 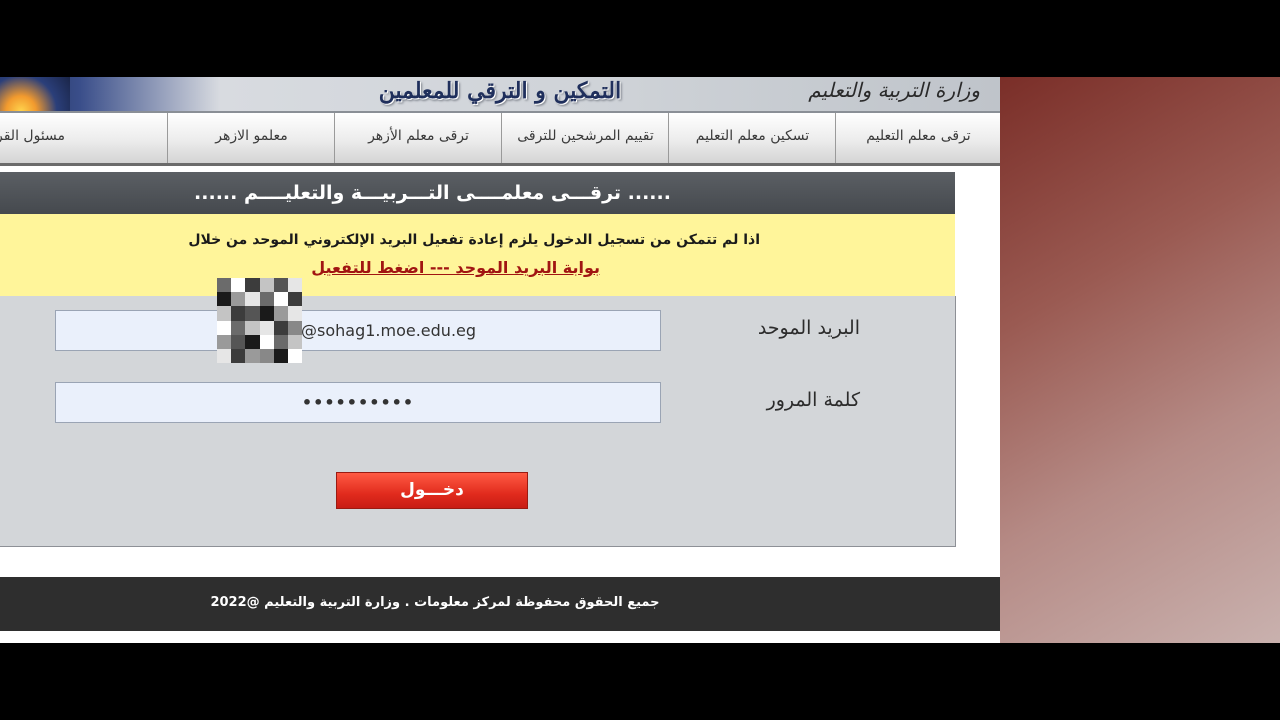 I want to click on banner-title: التمكين و الترقي للمعلمين, so click(x=500, y=91).